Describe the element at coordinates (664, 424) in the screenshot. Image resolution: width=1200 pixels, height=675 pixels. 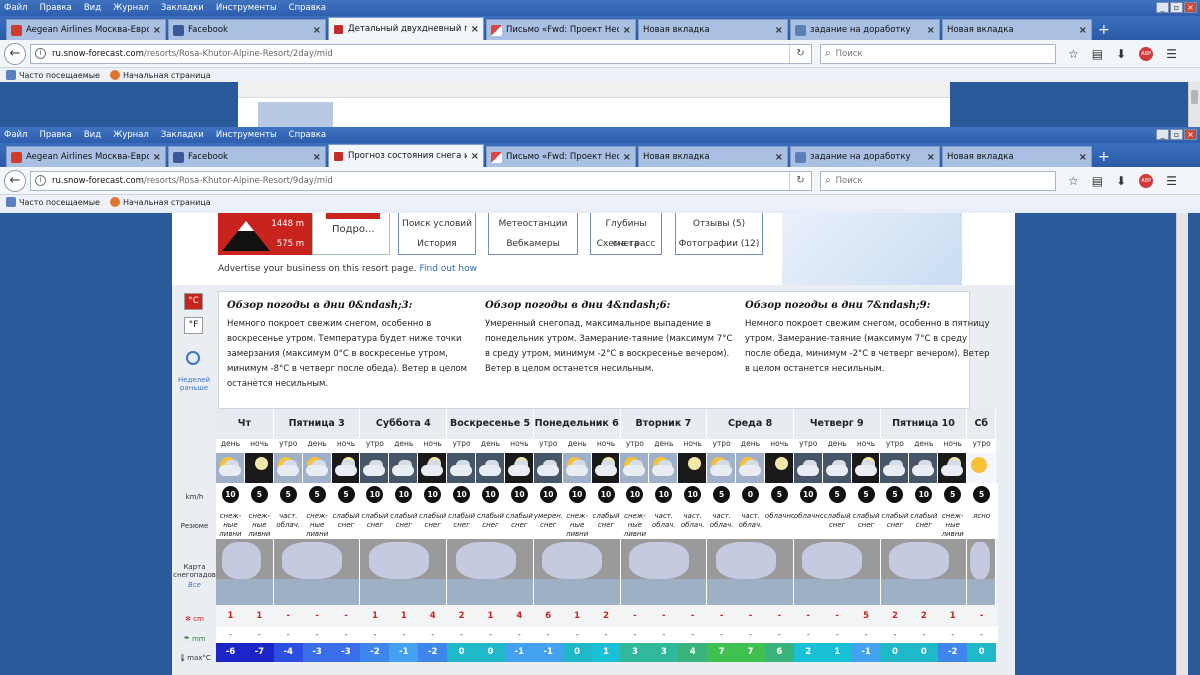
I see `day-header: Вторник 7` at that location.